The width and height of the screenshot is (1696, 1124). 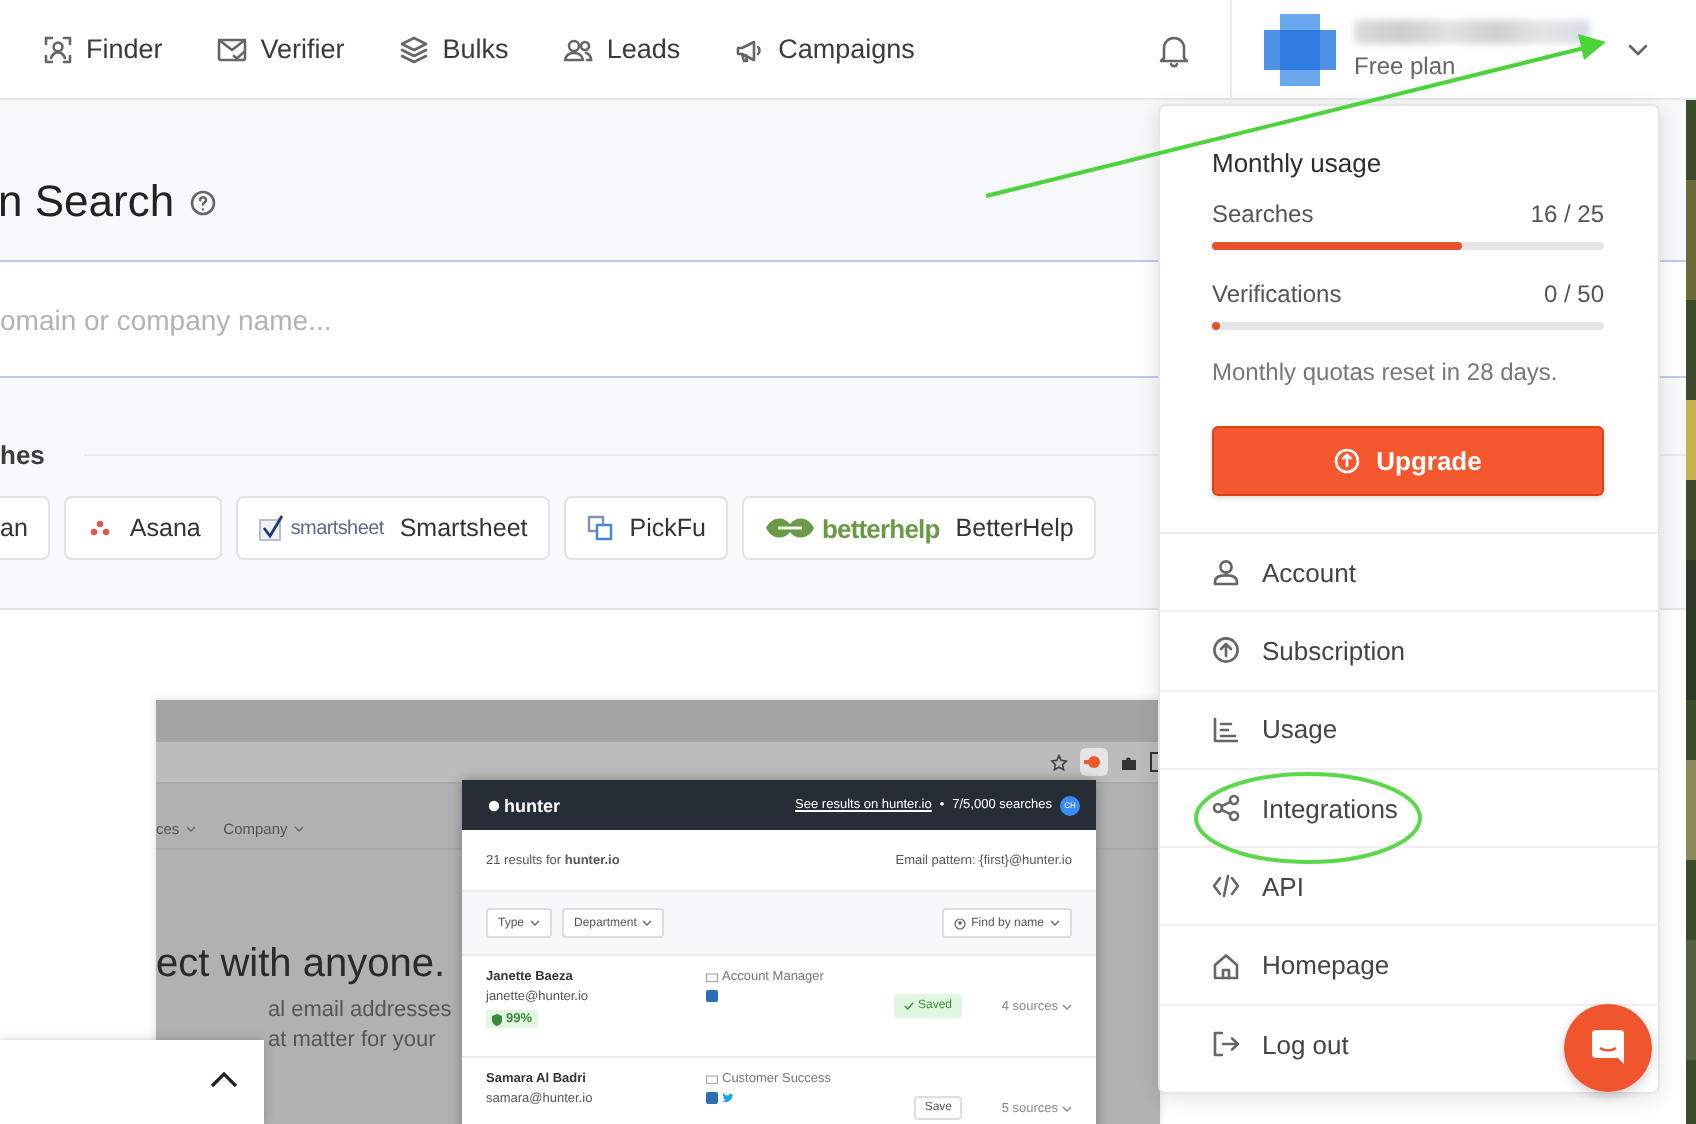 I want to click on nav-tab: Leads, so click(x=621, y=49).